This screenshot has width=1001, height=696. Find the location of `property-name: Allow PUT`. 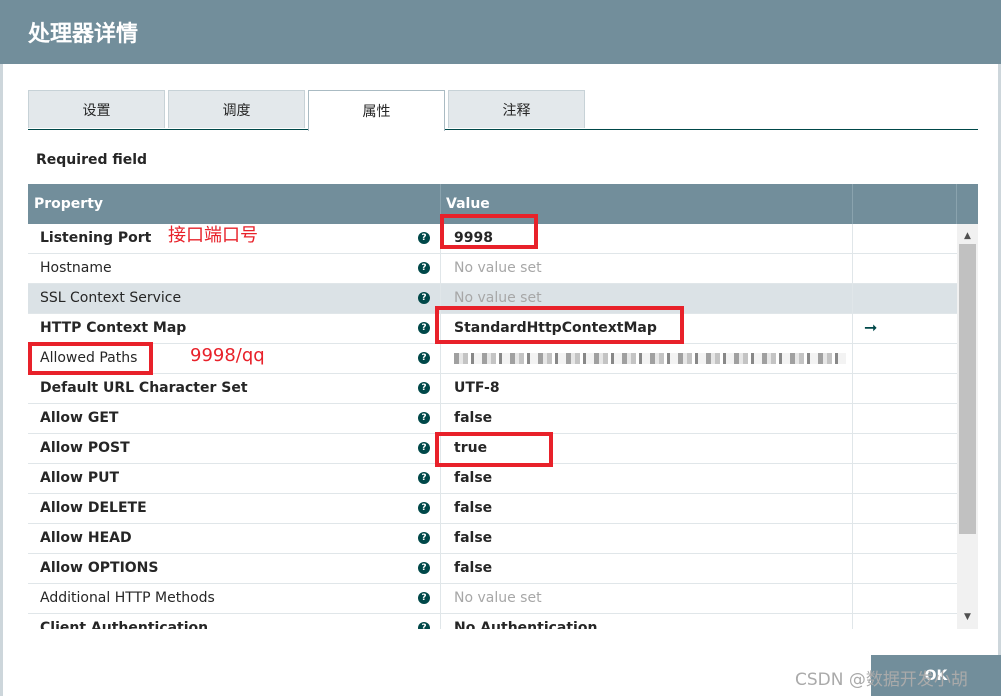

property-name: Allow PUT is located at coordinates (80, 478).